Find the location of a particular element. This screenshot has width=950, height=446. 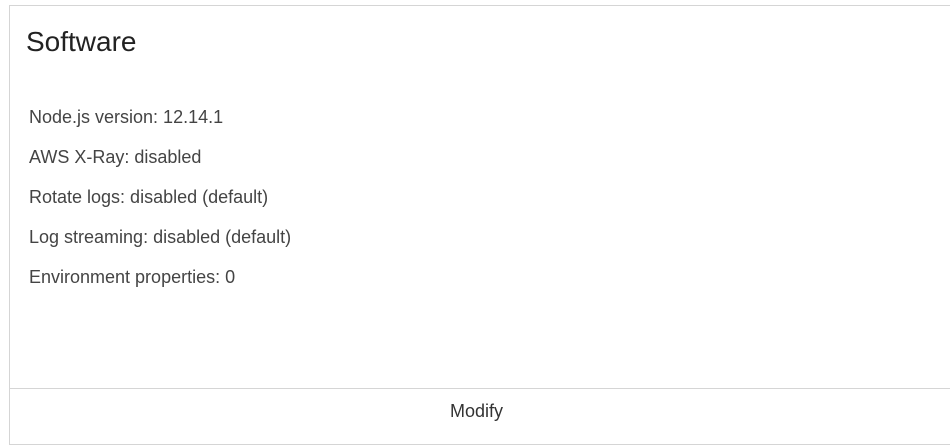

property-rotate-logs: Rotate logs: disabled (default) is located at coordinates (149, 197).